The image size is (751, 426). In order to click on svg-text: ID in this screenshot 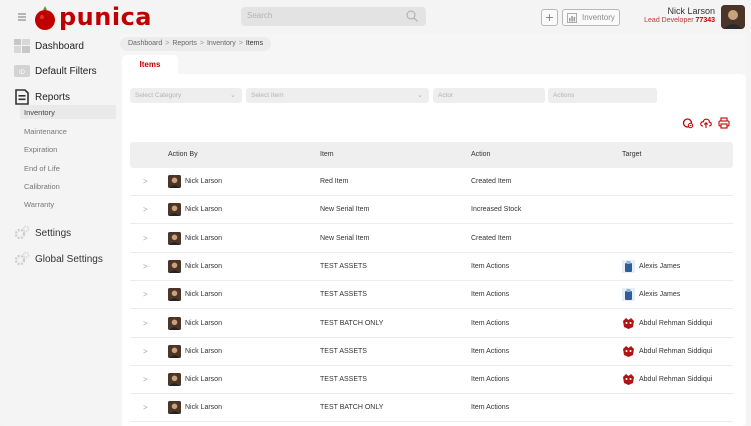, I will do `click(22, 73)`.